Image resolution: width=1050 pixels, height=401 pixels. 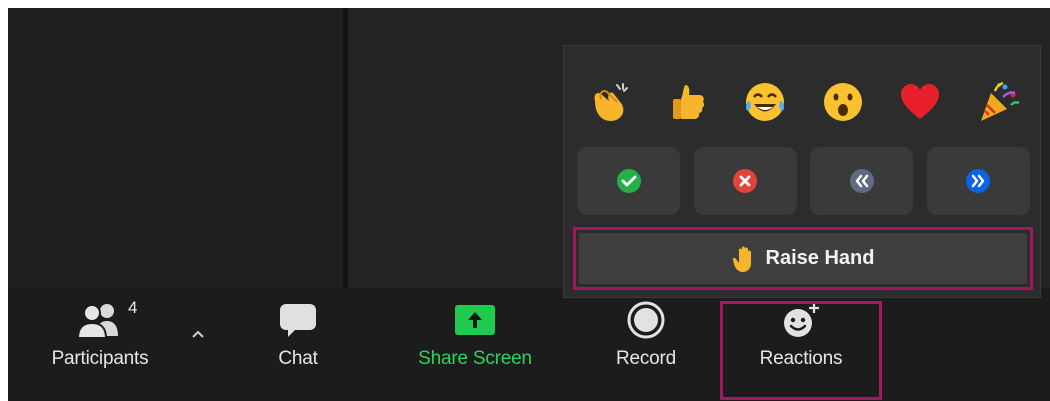 I want to click on chat-button: Chat, so click(x=298, y=342).